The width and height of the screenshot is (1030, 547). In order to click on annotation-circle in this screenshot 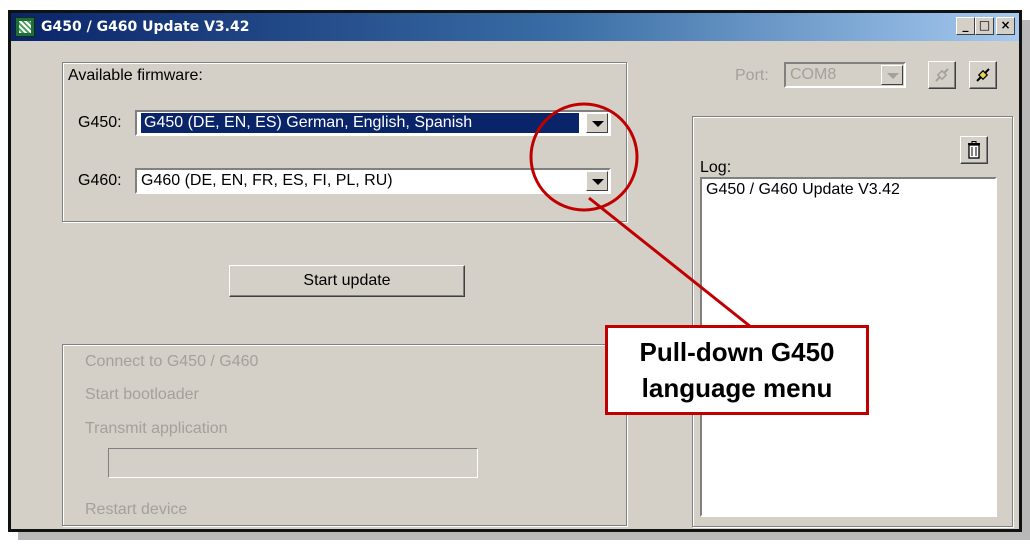, I will do `click(584, 157)`.